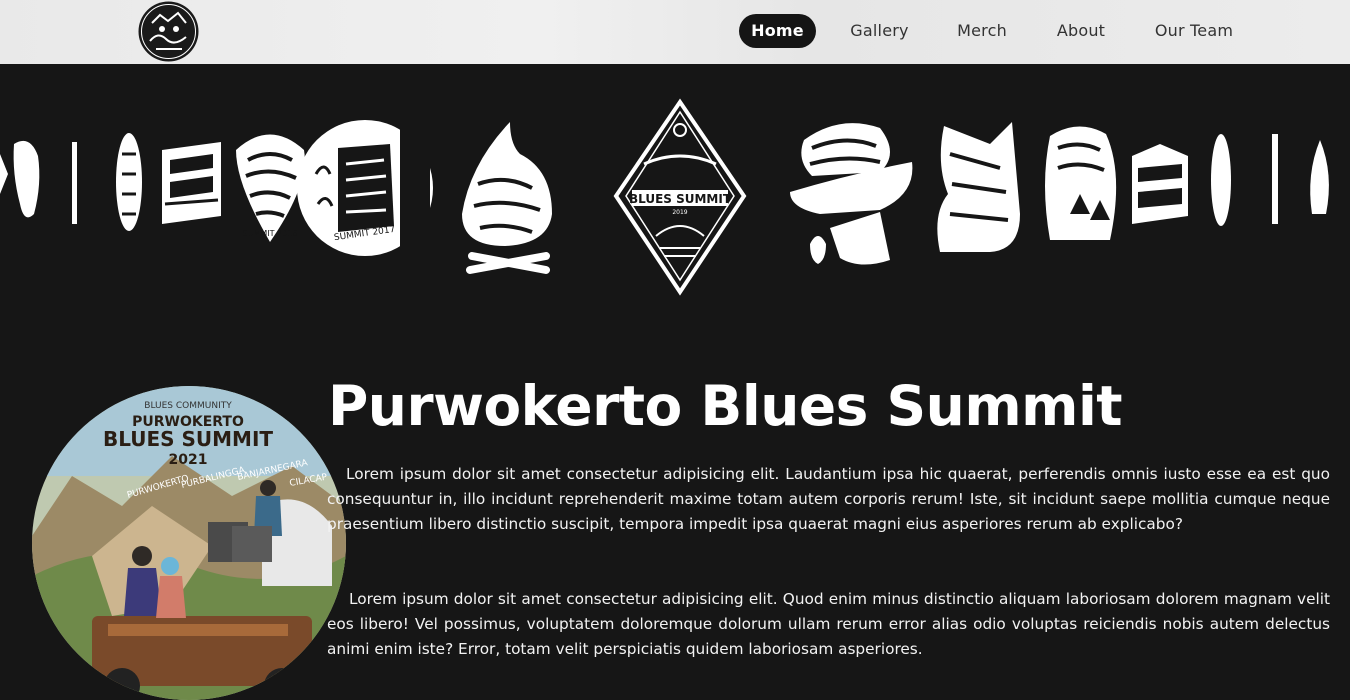 The image size is (1350, 700). I want to click on badge-camp, so click(1081, 183).